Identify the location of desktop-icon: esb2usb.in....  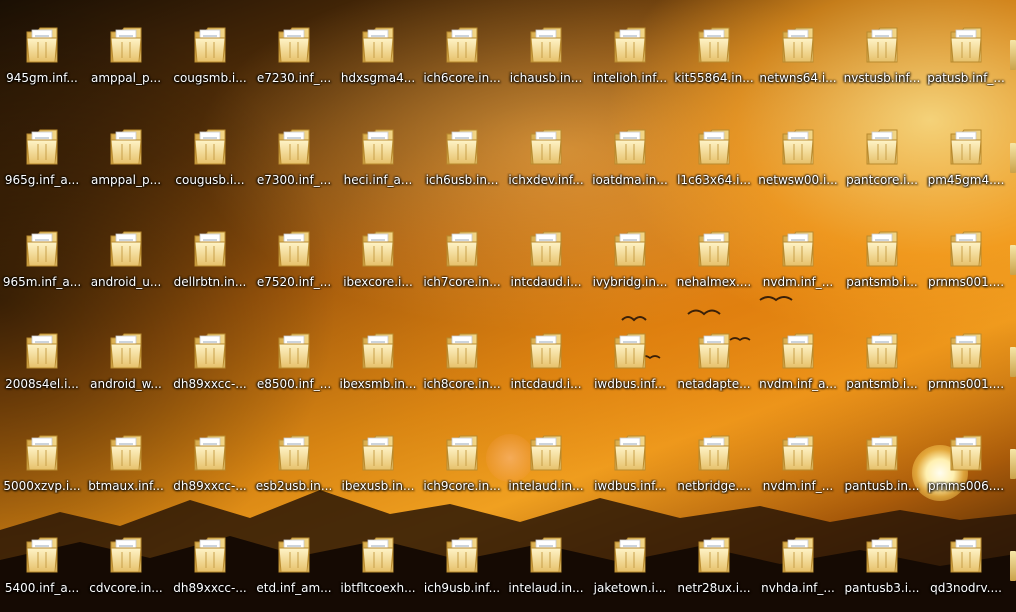
(294, 461).